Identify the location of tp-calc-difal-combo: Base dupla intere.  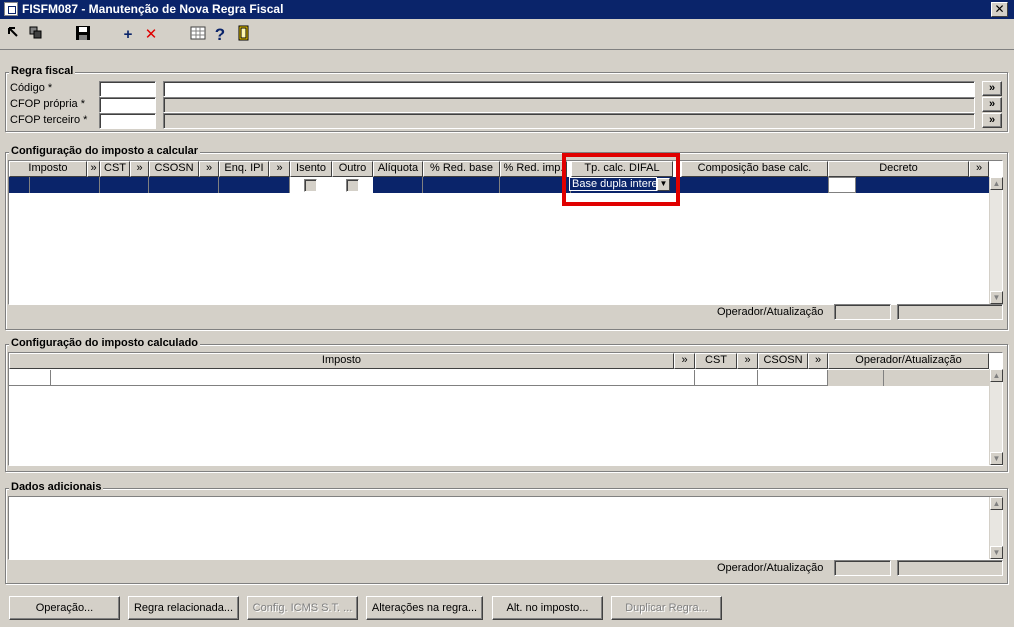
(613, 184).